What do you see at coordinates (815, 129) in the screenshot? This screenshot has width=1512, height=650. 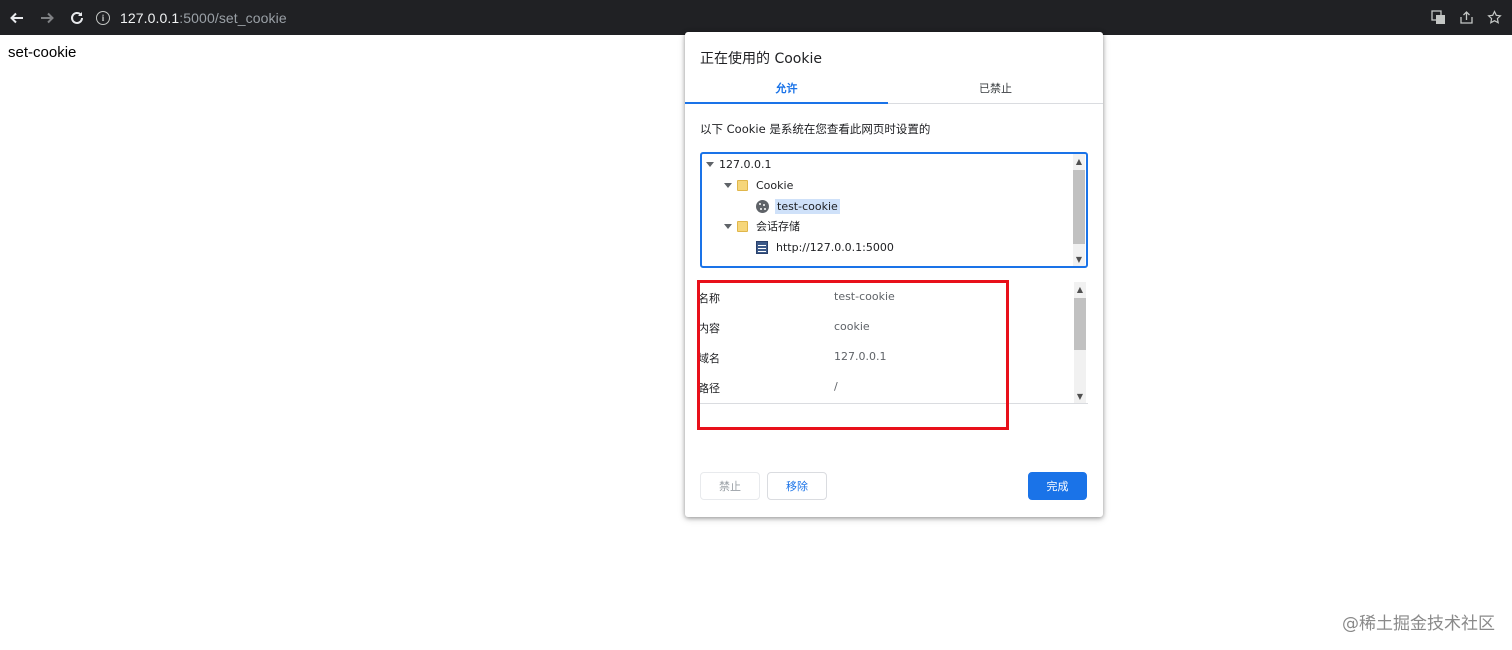 I see `dialog-description: 以下 Cookie 是系统在您查看此网页时设置的` at bounding box center [815, 129].